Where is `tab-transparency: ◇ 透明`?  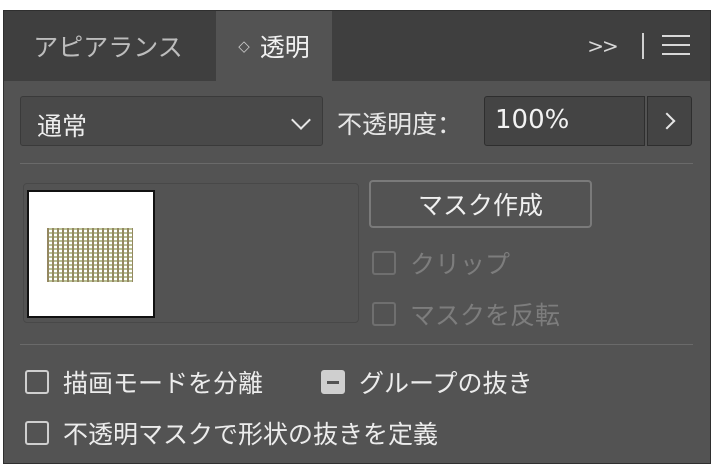 tab-transparency: ◇ 透明 is located at coordinates (274, 46).